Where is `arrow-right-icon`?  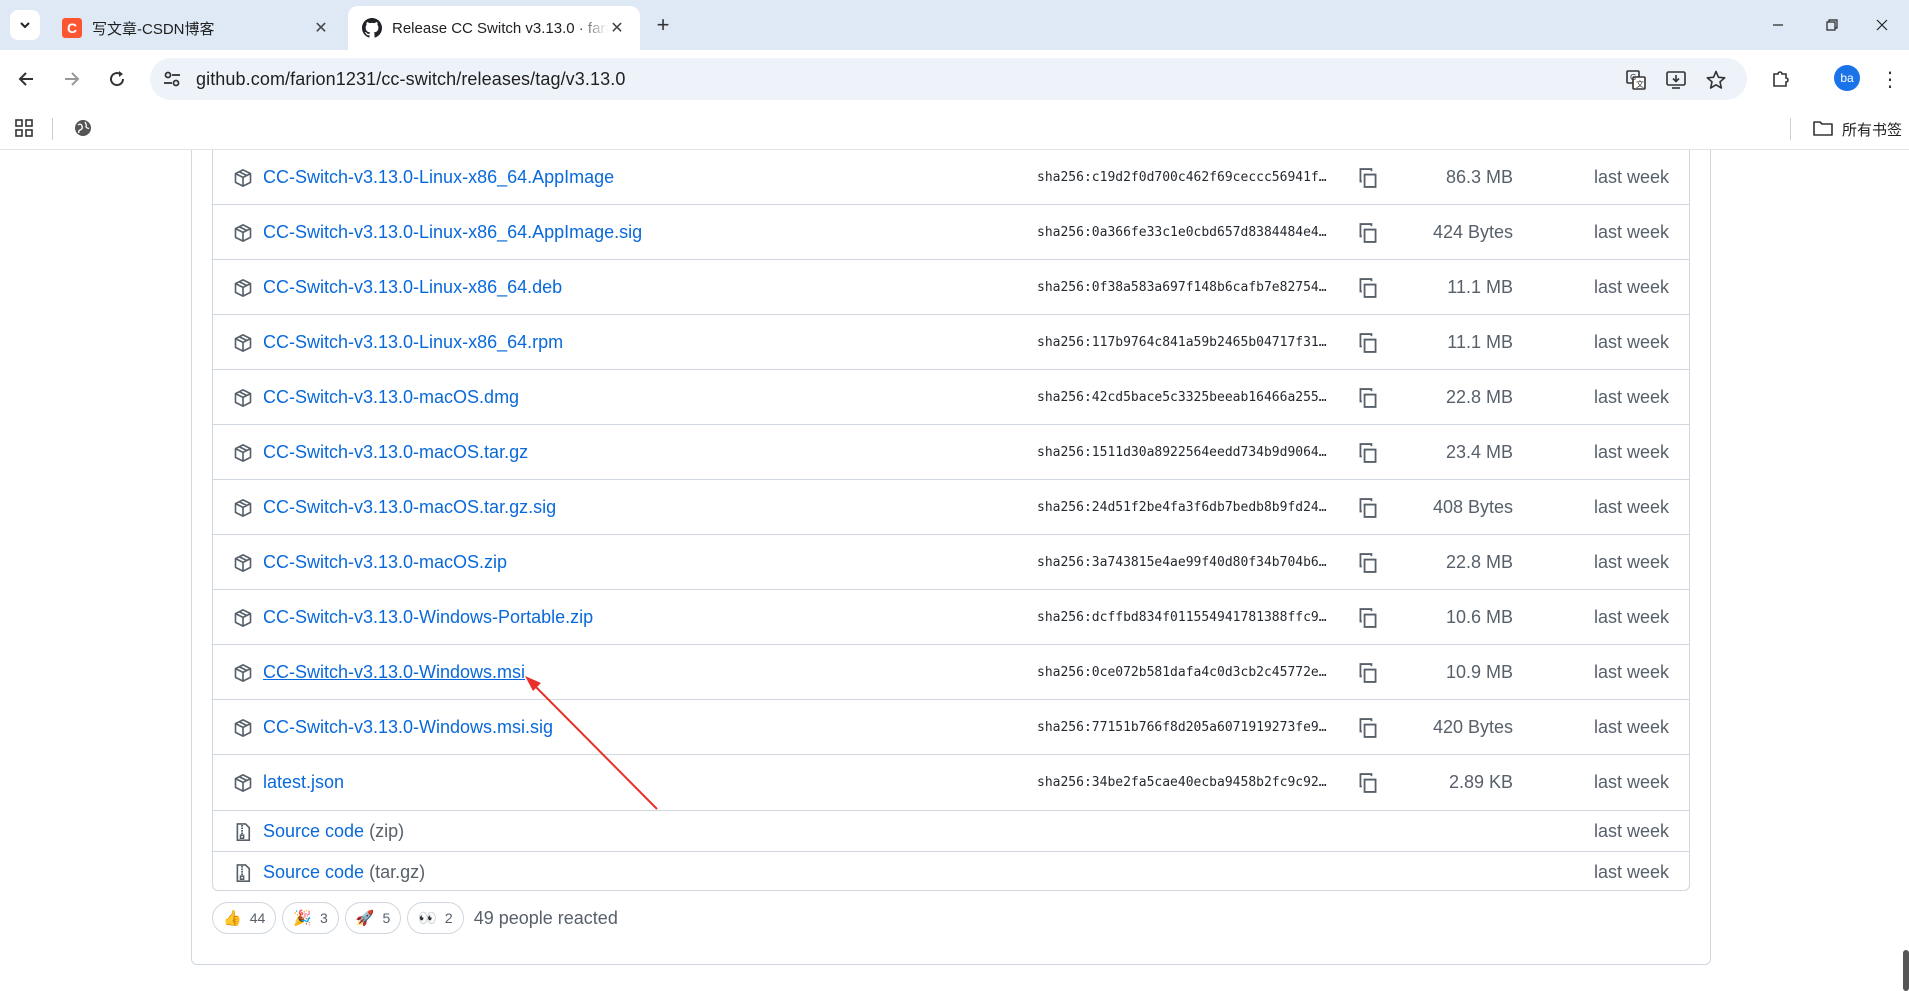
arrow-right-icon is located at coordinates (72, 79).